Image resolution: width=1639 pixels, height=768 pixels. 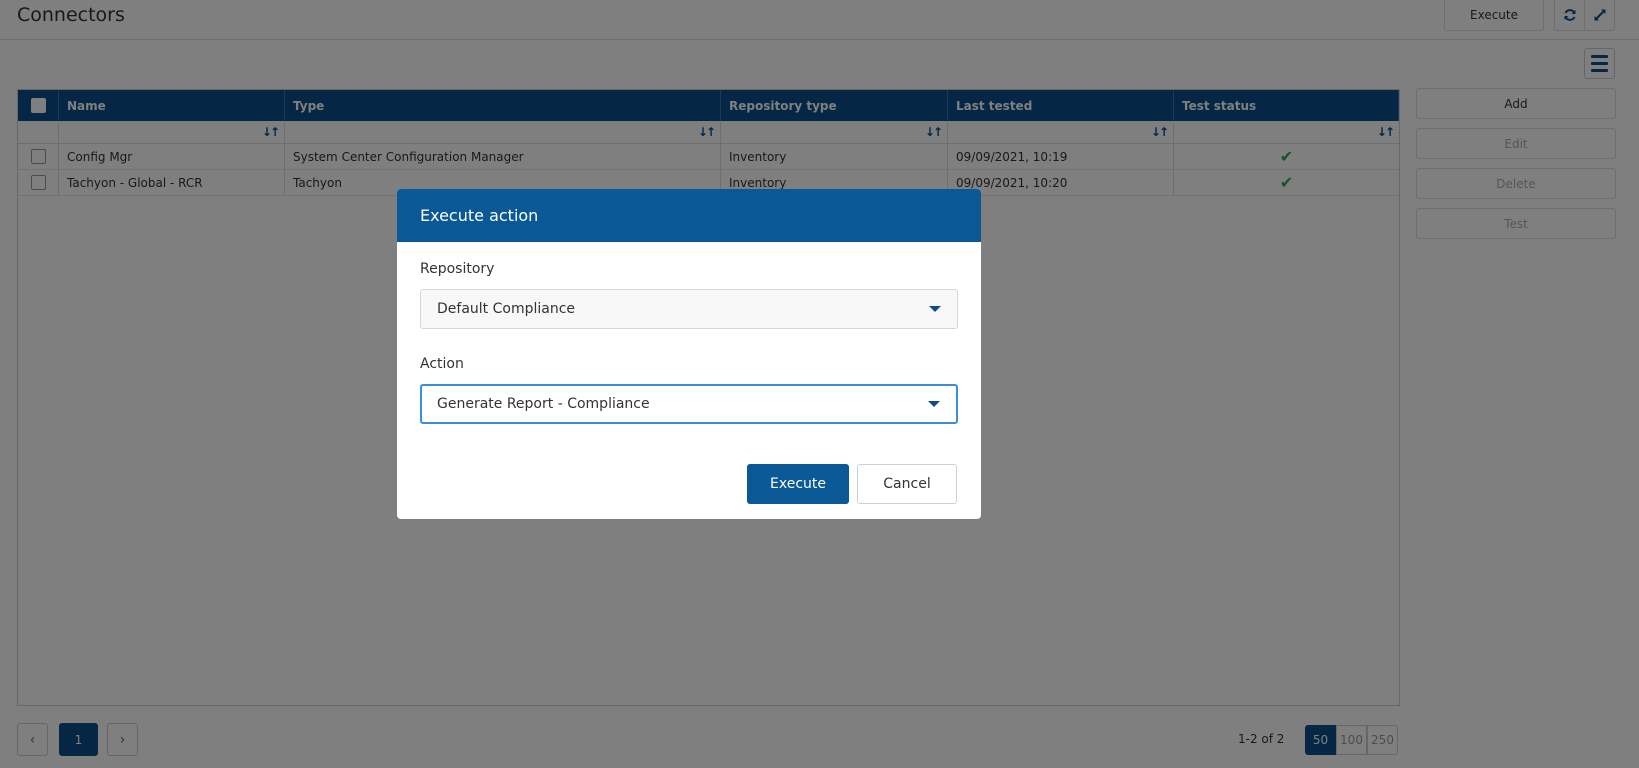 What do you see at coordinates (798, 484) in the screenshot?
I see `execute-button: Execute` at bounding box center [798, 484].